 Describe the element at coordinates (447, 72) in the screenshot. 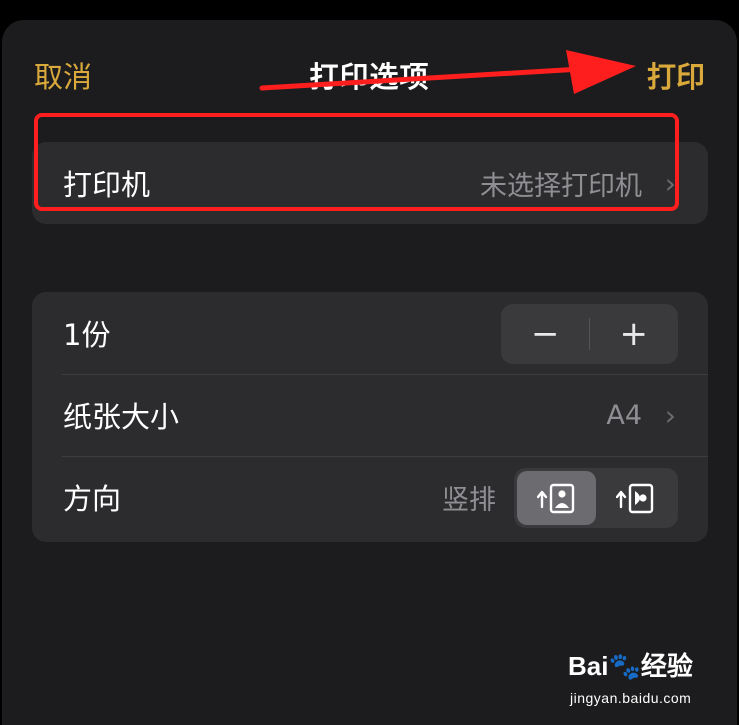

I see `annotation-arrow-icon` at that location.